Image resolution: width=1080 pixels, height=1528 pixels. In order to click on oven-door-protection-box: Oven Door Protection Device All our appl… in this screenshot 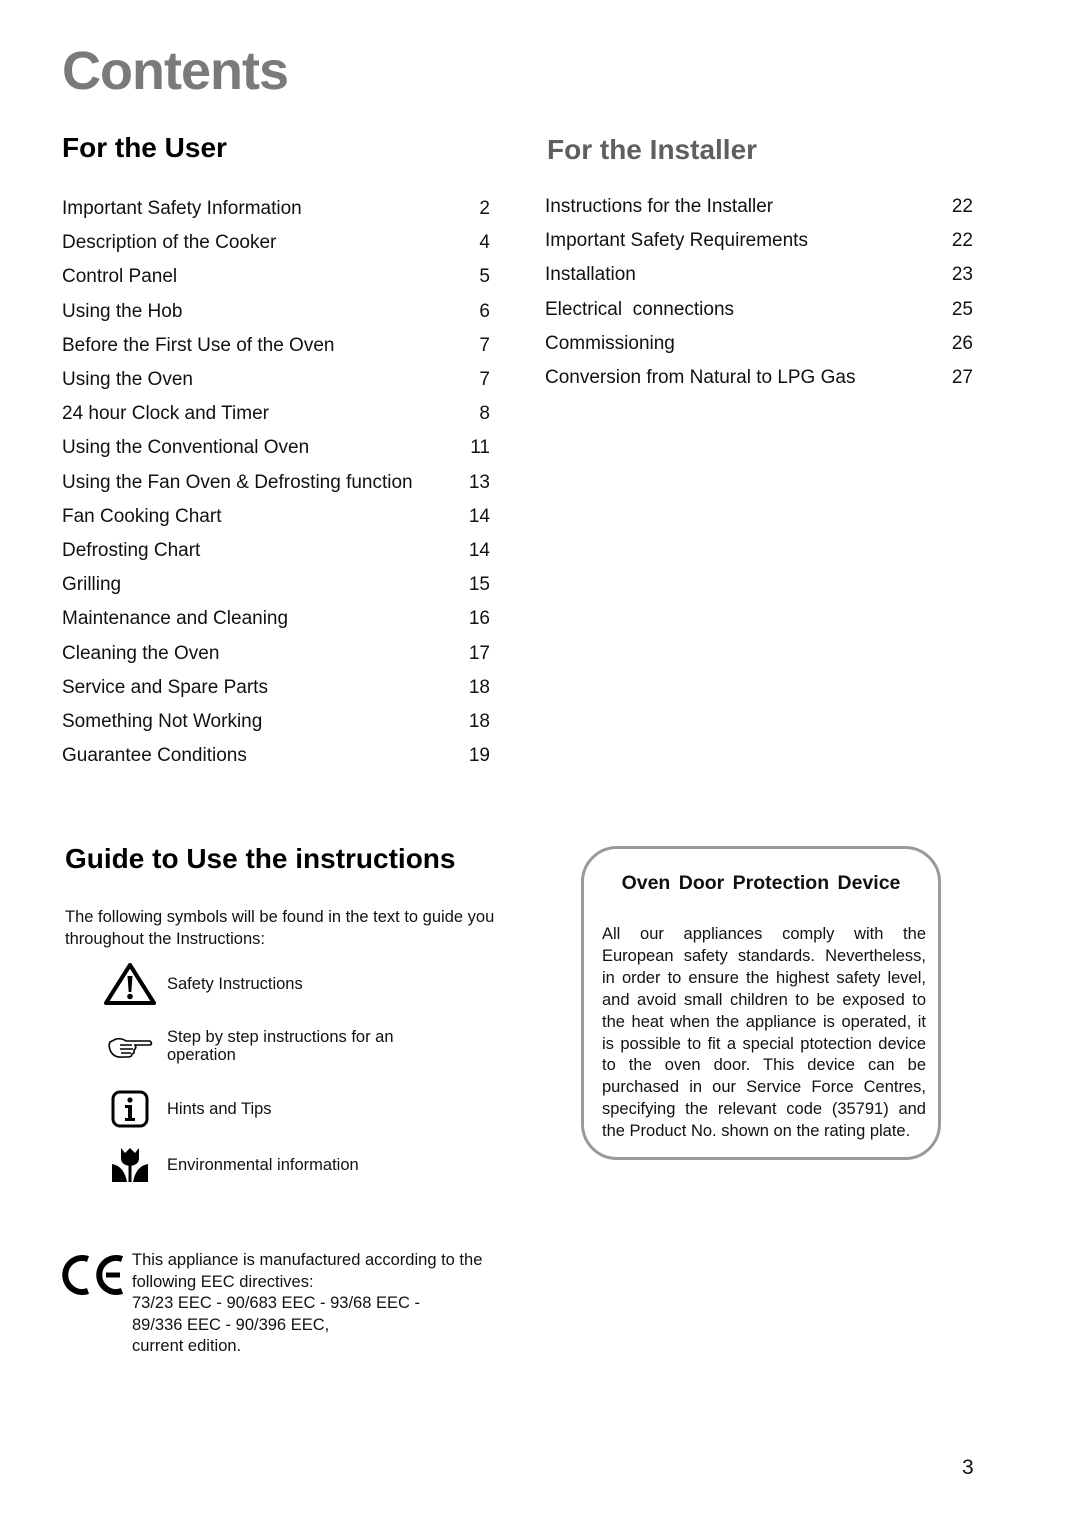, I will do `click(761, 1003)`.